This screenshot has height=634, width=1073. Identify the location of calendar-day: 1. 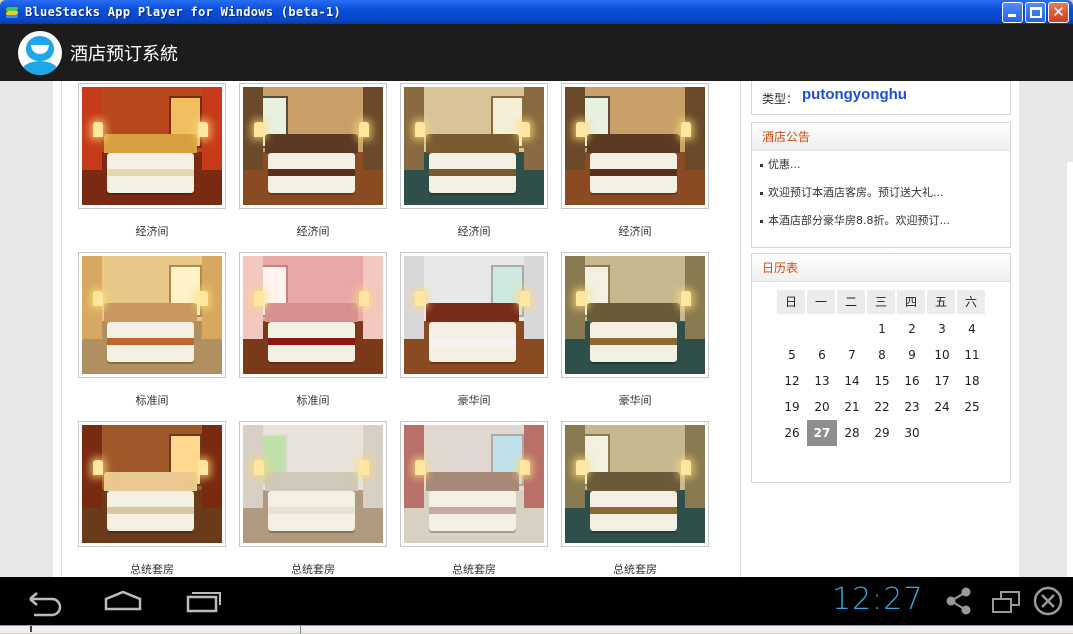
(882, 329).